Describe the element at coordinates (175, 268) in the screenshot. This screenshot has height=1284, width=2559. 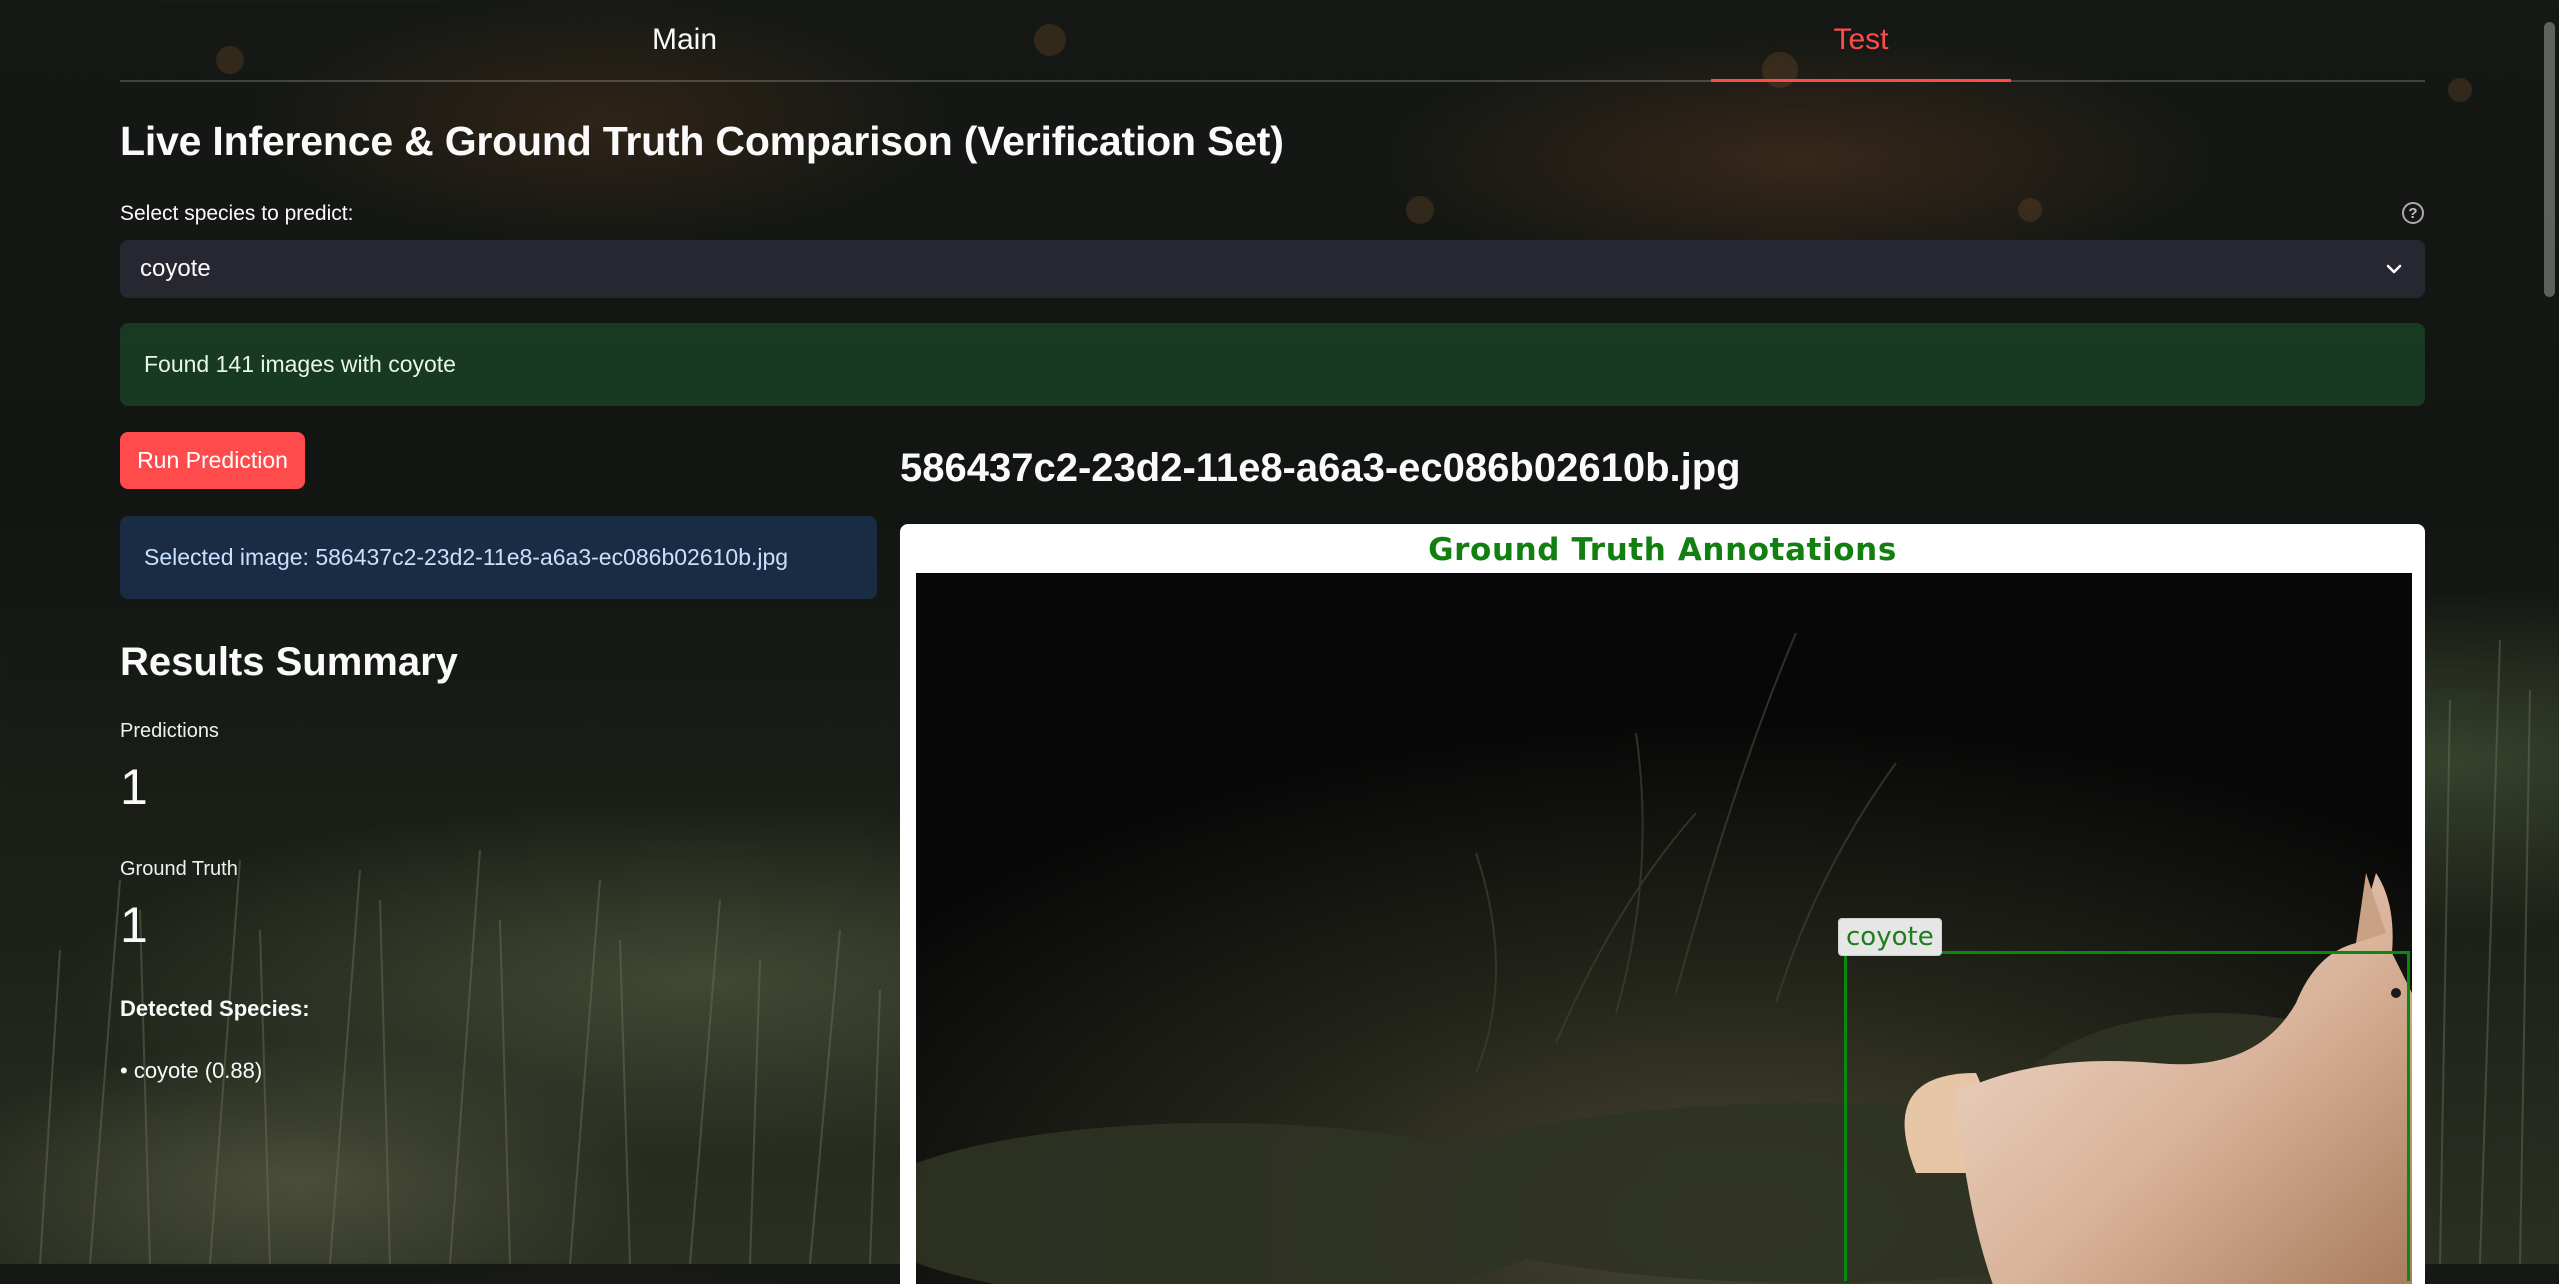
I see `species-select-value: coyote` at that location.